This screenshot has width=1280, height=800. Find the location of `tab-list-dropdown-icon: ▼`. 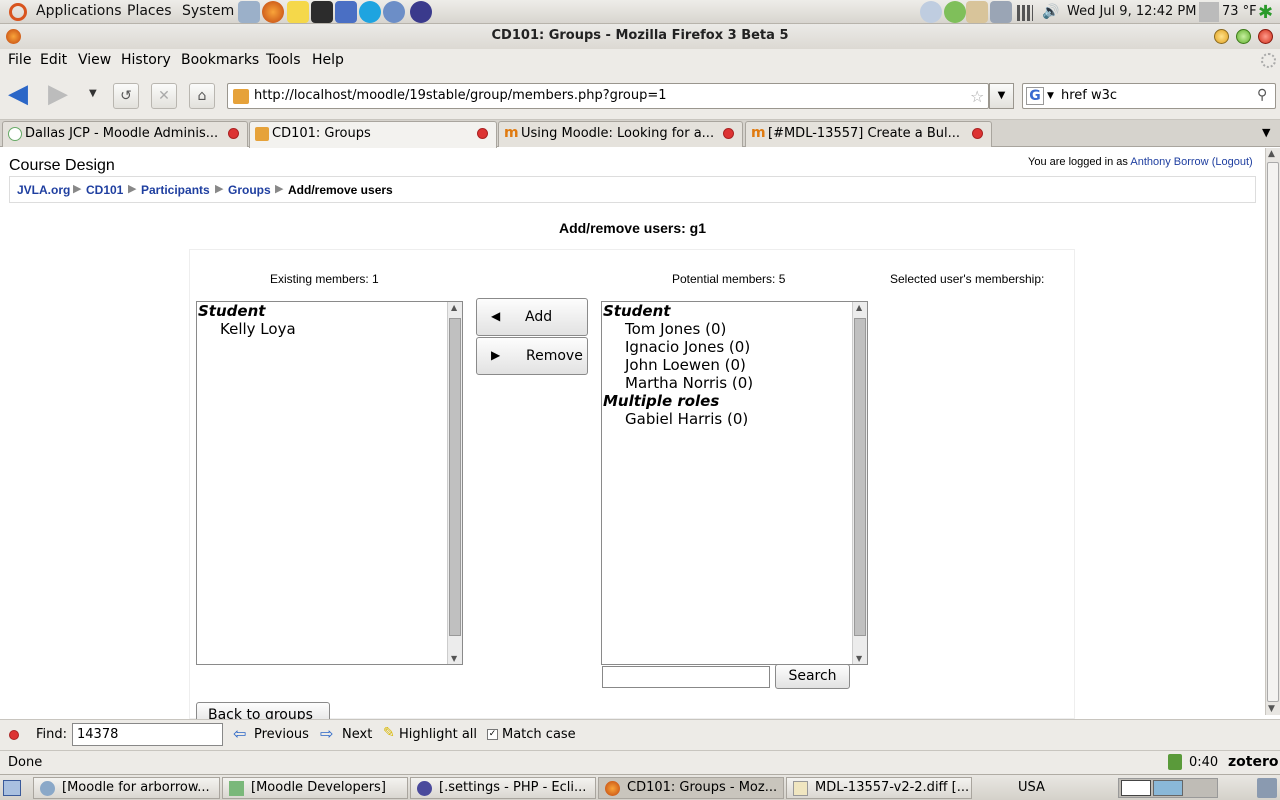

tab-list-dropdown-icon: ▼ is located at coordinates (1266, 132).